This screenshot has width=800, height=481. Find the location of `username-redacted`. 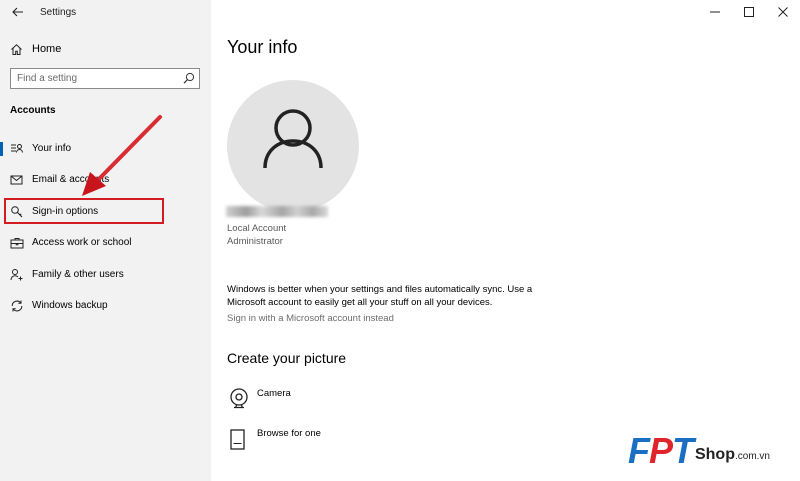

username-redacted is located at coordinates (277, 211).